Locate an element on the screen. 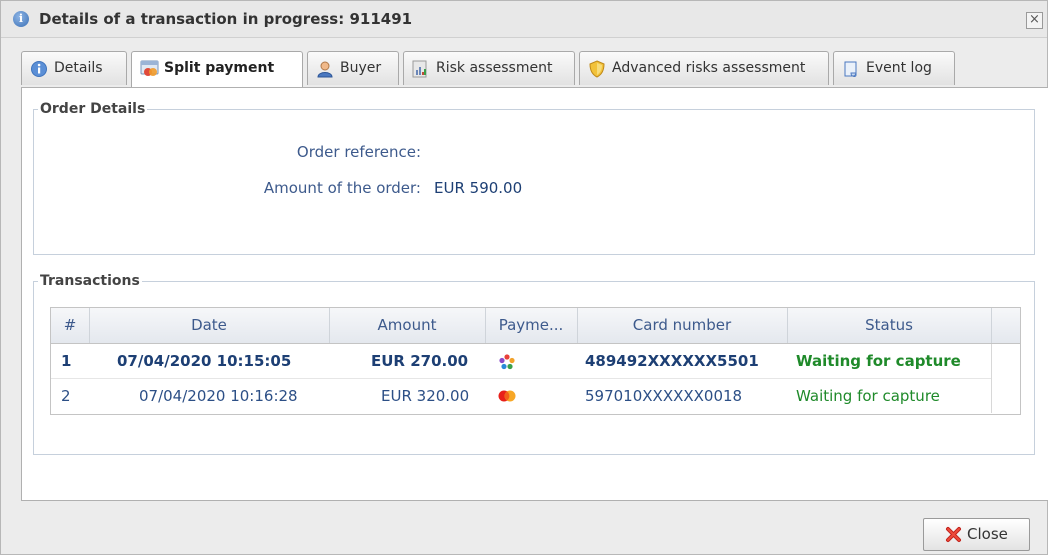 This screenshot has width=1048, height=555. tab-label: Split payment is located at coordinates (219, 68).